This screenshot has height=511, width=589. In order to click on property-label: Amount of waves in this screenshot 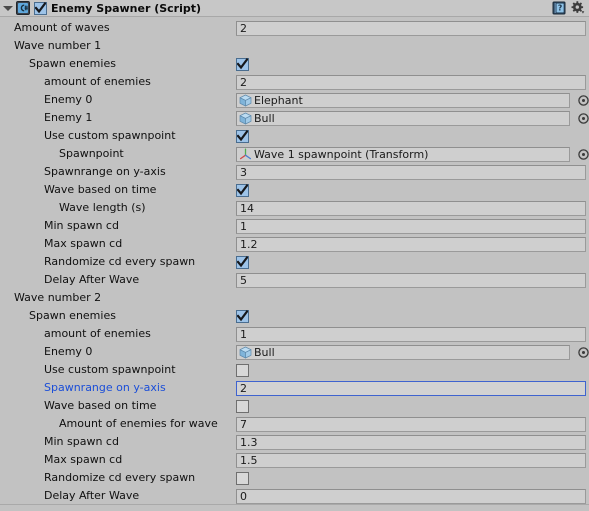, I will do `click(62, 27)`.